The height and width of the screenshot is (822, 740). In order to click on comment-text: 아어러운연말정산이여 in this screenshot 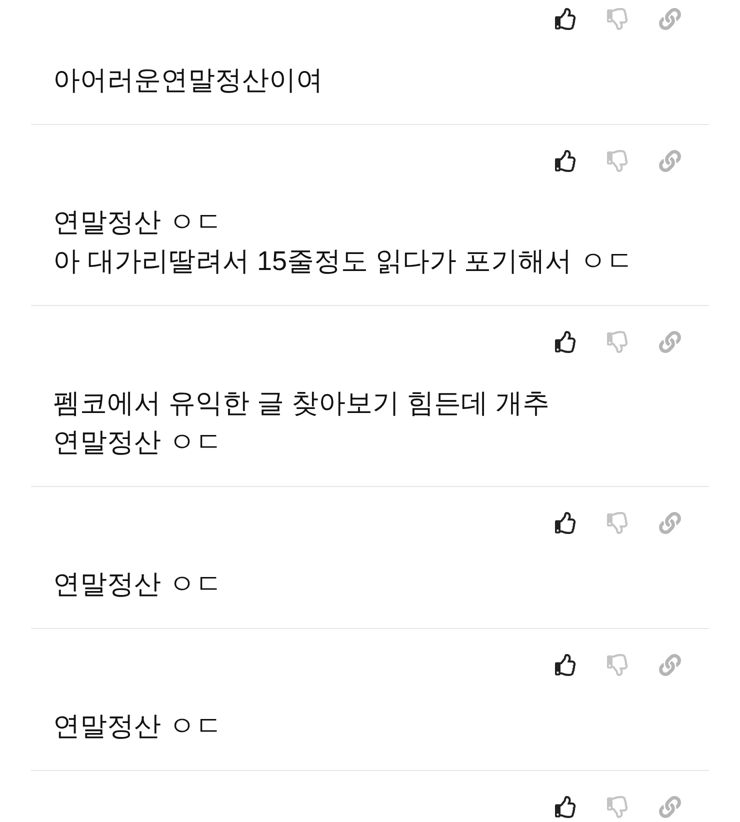, I will do `click(188, 80)`.